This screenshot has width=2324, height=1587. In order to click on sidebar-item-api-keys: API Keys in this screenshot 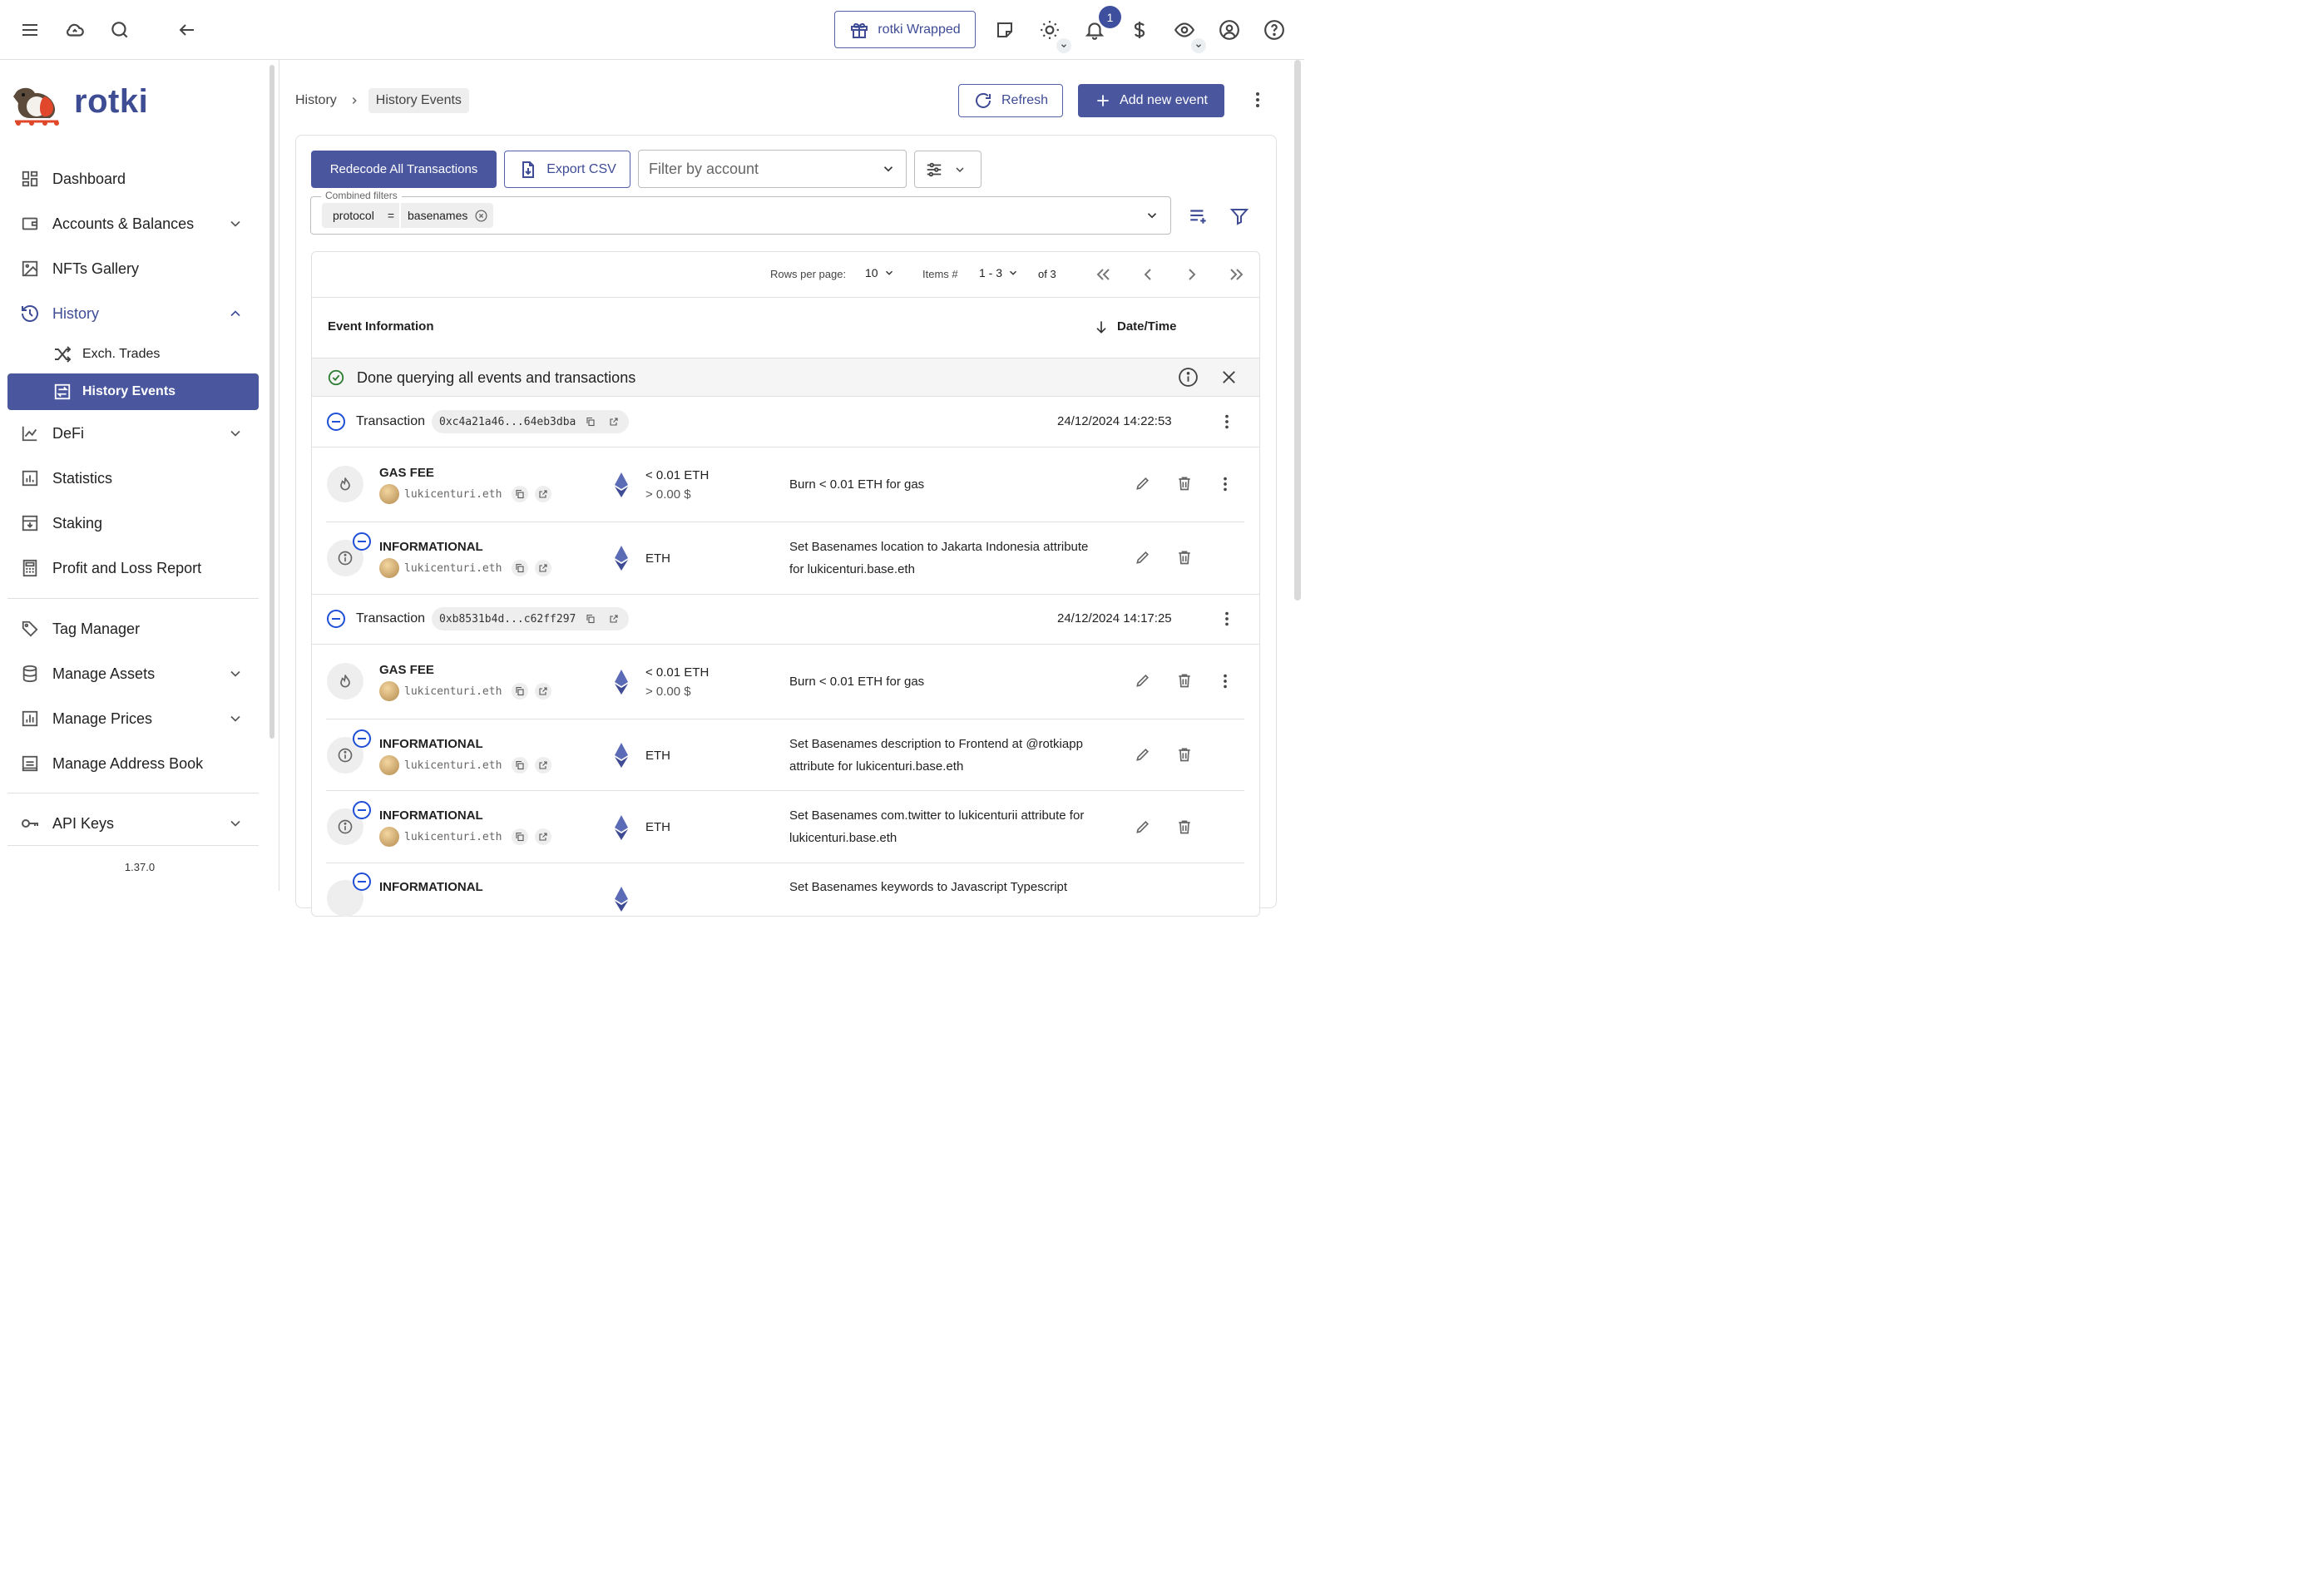, I will do `click(133, 823)`.